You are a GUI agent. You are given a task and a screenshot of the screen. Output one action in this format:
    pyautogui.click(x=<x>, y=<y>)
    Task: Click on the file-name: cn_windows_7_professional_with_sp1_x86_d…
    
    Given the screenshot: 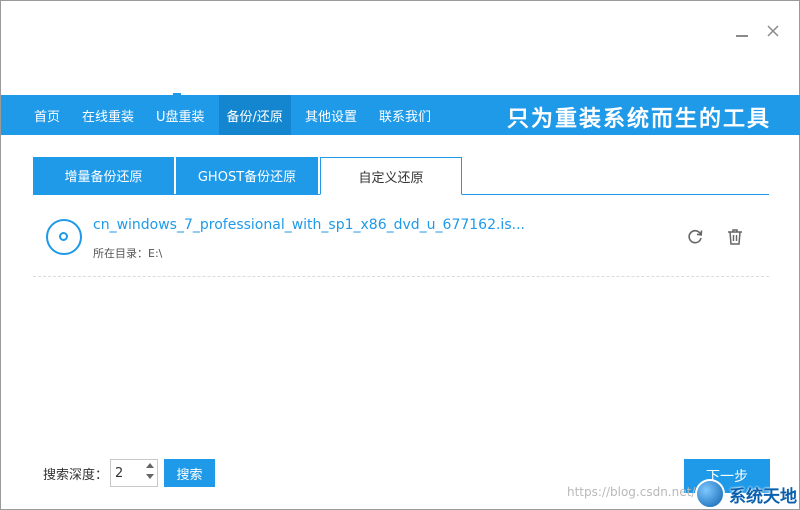 What is the action you would take?
    pyautogui.click(x=309, y=225)
    